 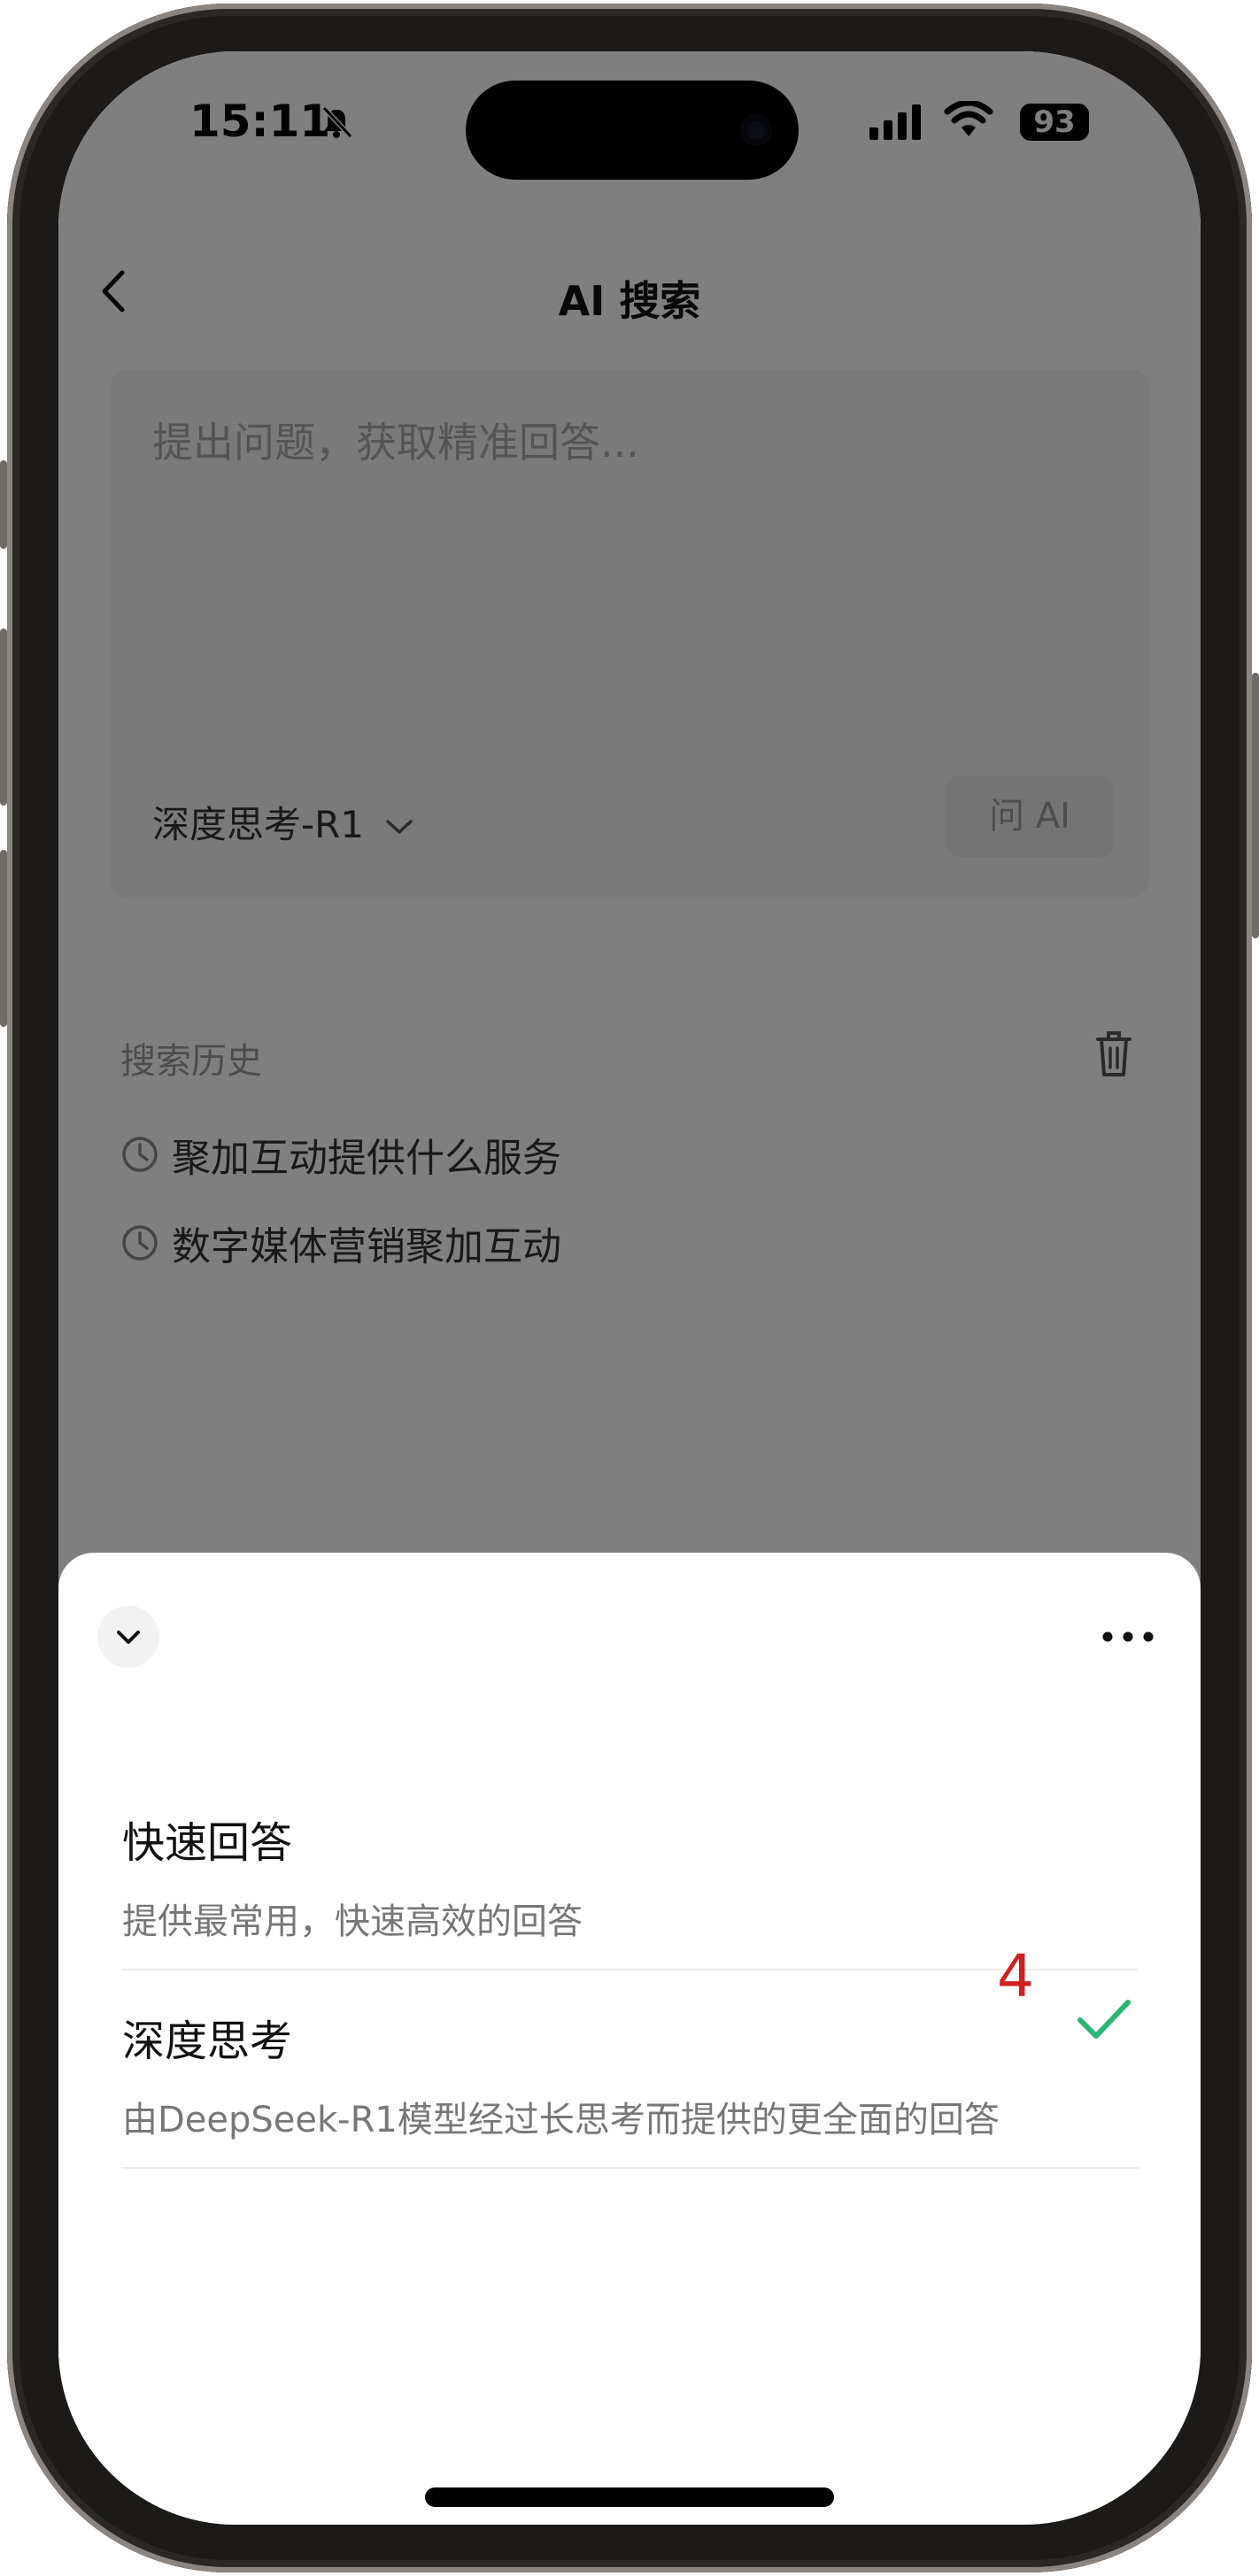 I want to click on home-indicator, so click(x=629, y=2497).